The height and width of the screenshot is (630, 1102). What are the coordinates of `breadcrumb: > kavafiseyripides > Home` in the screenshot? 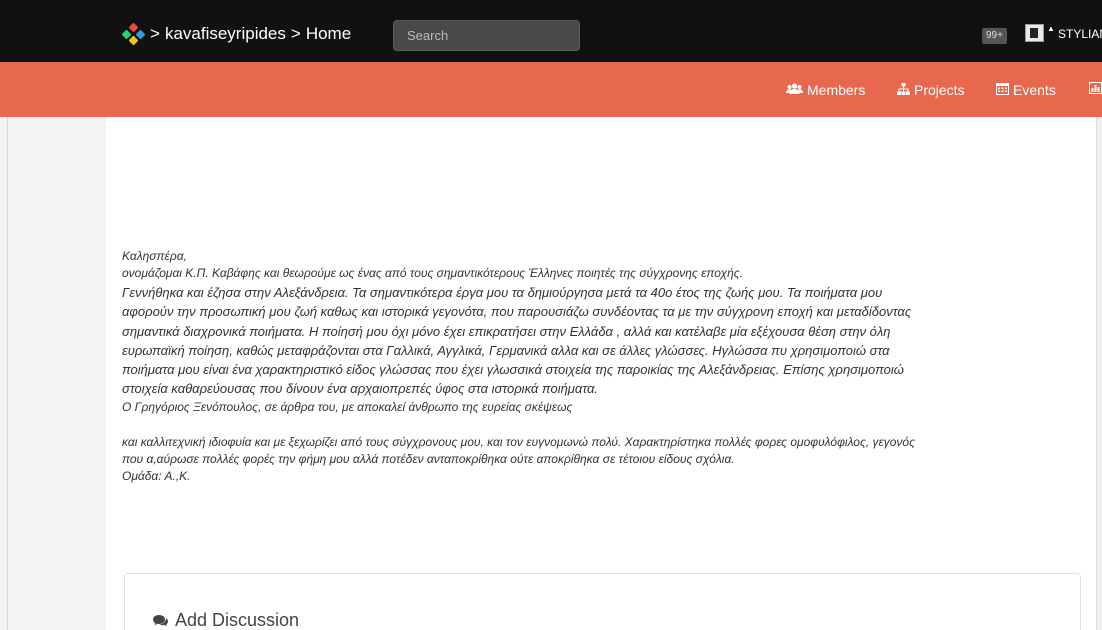 It's located at (236, 34).